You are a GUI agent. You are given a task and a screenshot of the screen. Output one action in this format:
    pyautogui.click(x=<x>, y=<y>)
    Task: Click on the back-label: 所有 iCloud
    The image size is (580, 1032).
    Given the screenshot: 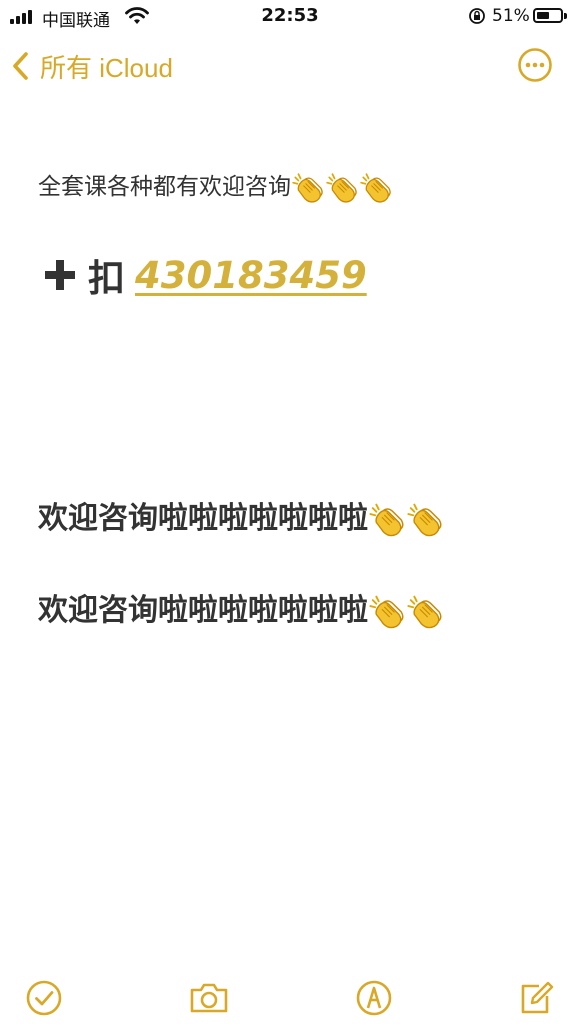 What is the action you would take?
    pyautogui.click(x=106, y=67)
    